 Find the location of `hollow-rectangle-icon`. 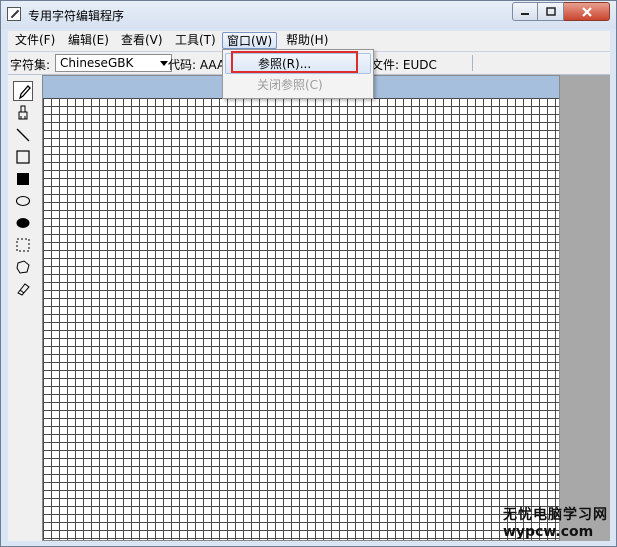

hollow-rectangle-icon is located at coordinates (23, 157).